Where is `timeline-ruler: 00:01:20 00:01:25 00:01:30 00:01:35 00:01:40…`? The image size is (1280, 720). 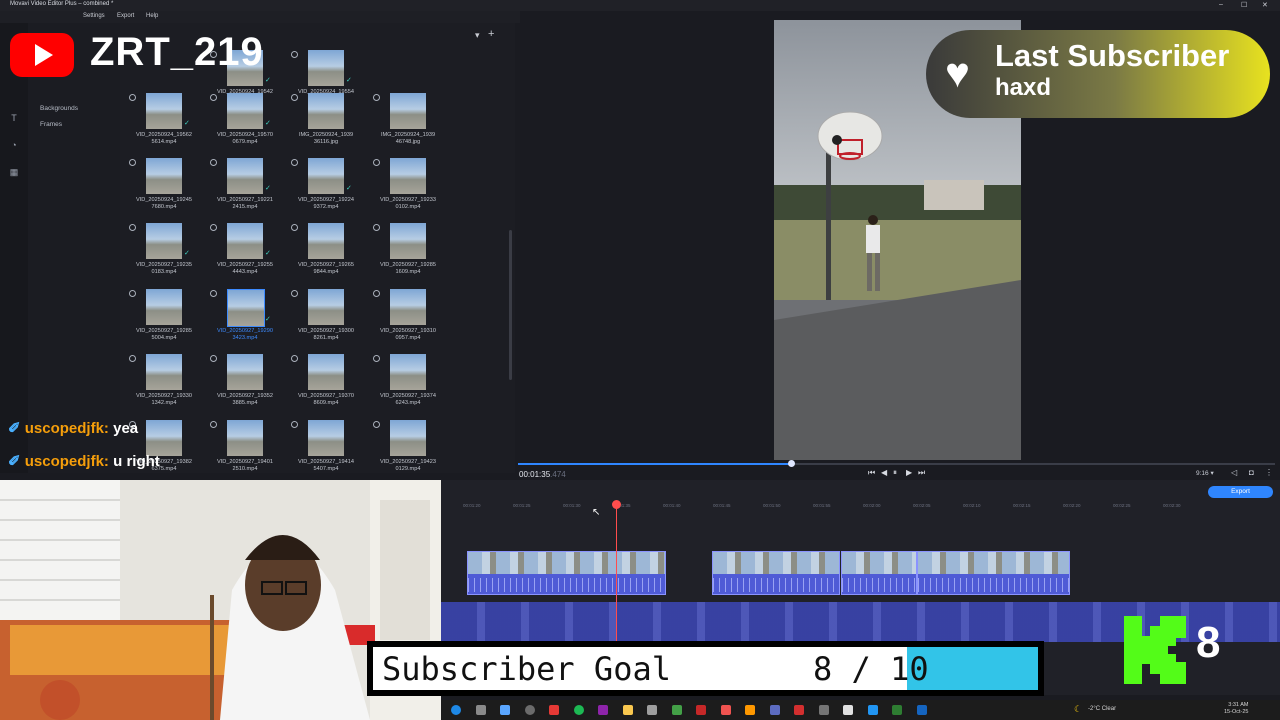
timeline-ruler: 00:01:20 00:01:25 00:01:30 00:01:35 00:01:40… is located at coordinates (860, 505).